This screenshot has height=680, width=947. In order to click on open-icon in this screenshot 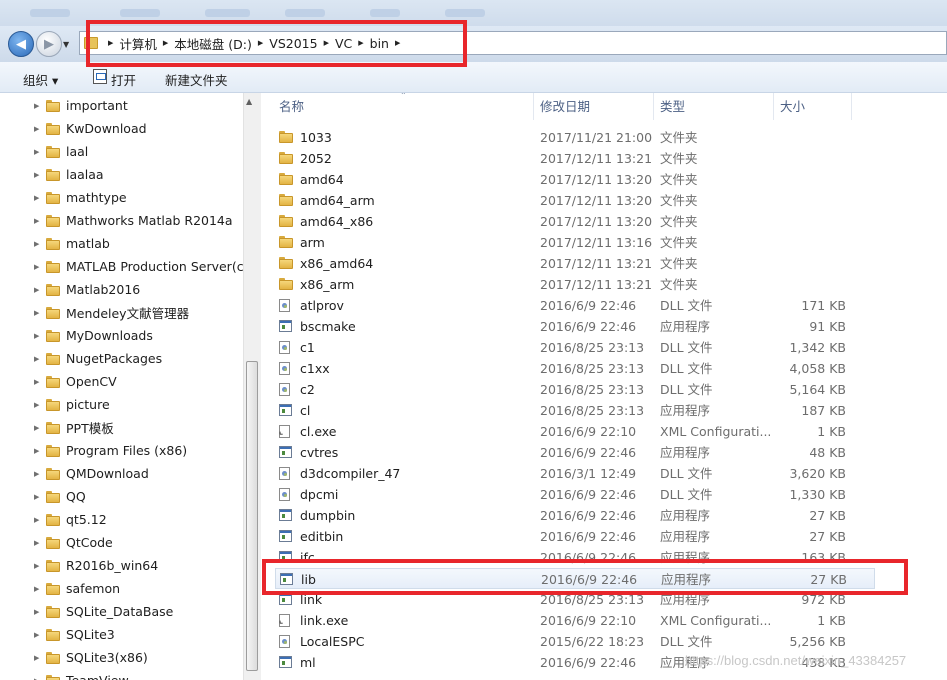, I will do `click(100, 76)`.